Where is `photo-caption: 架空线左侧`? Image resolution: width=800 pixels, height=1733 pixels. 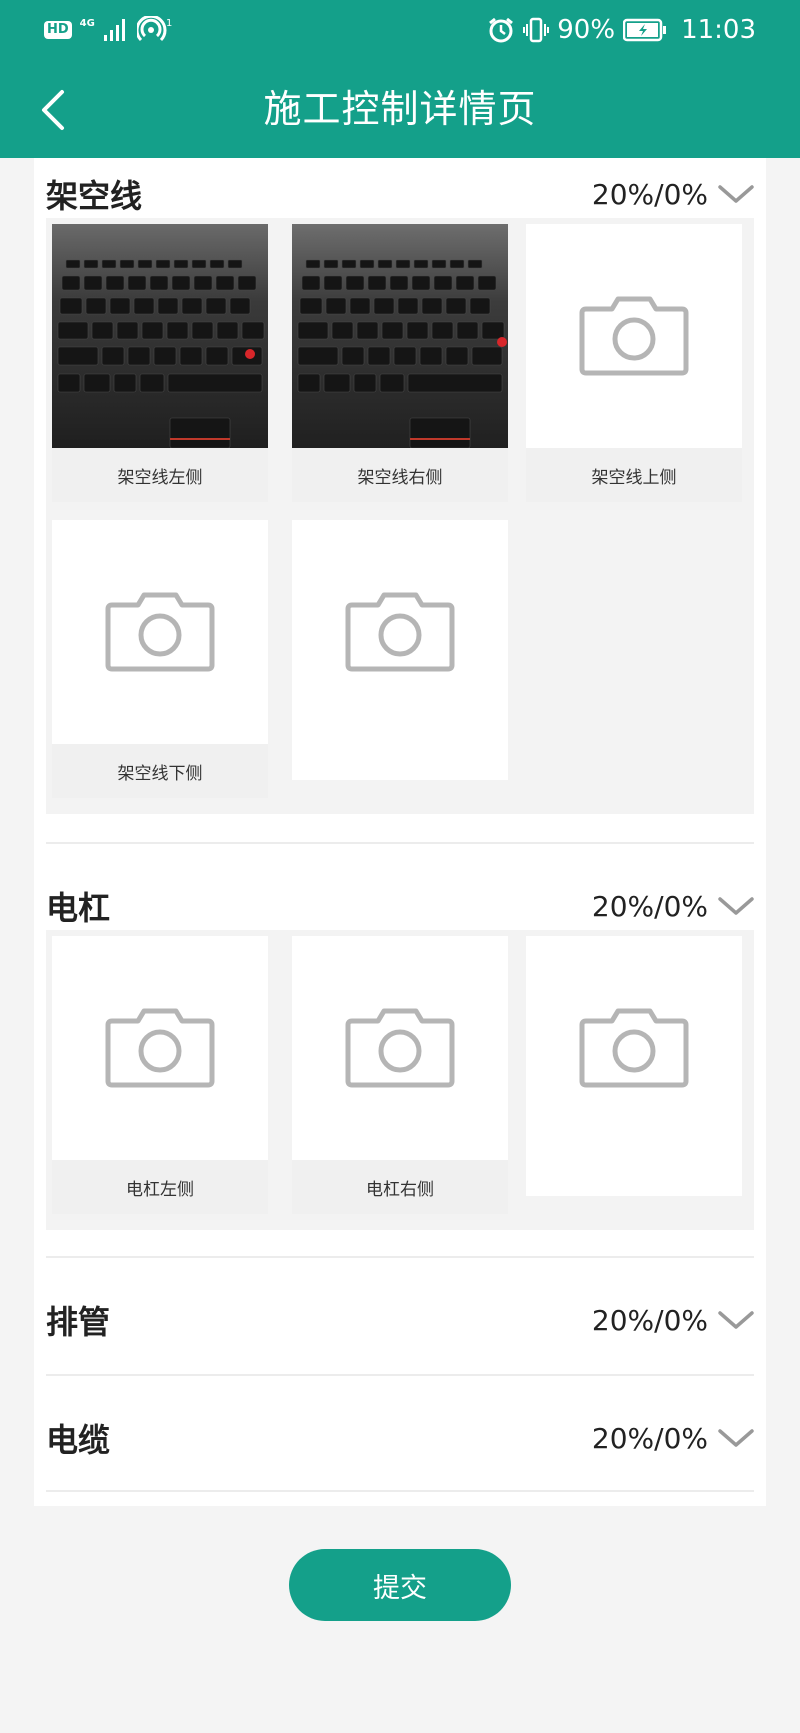
photo-caption: 架空线左侧 is located at coordinates (160, 475).